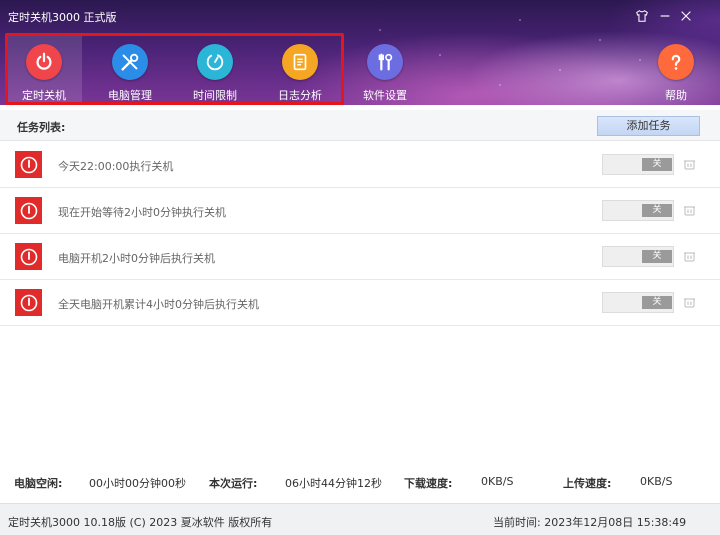 This screenshot has height=535, width=720. I want to click on add-task-button: 添加任务, so click(648, 126).